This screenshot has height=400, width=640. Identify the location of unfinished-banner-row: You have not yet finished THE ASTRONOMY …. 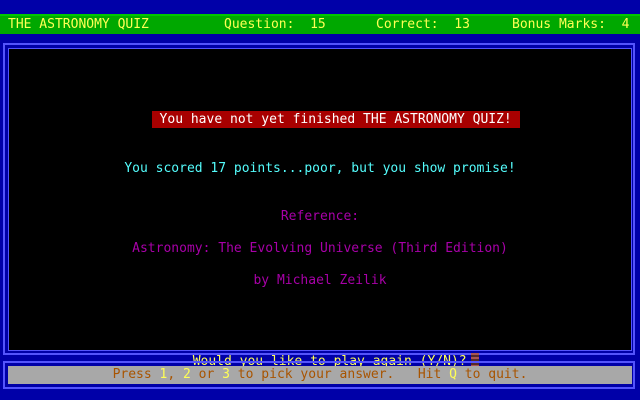
(320, 120).